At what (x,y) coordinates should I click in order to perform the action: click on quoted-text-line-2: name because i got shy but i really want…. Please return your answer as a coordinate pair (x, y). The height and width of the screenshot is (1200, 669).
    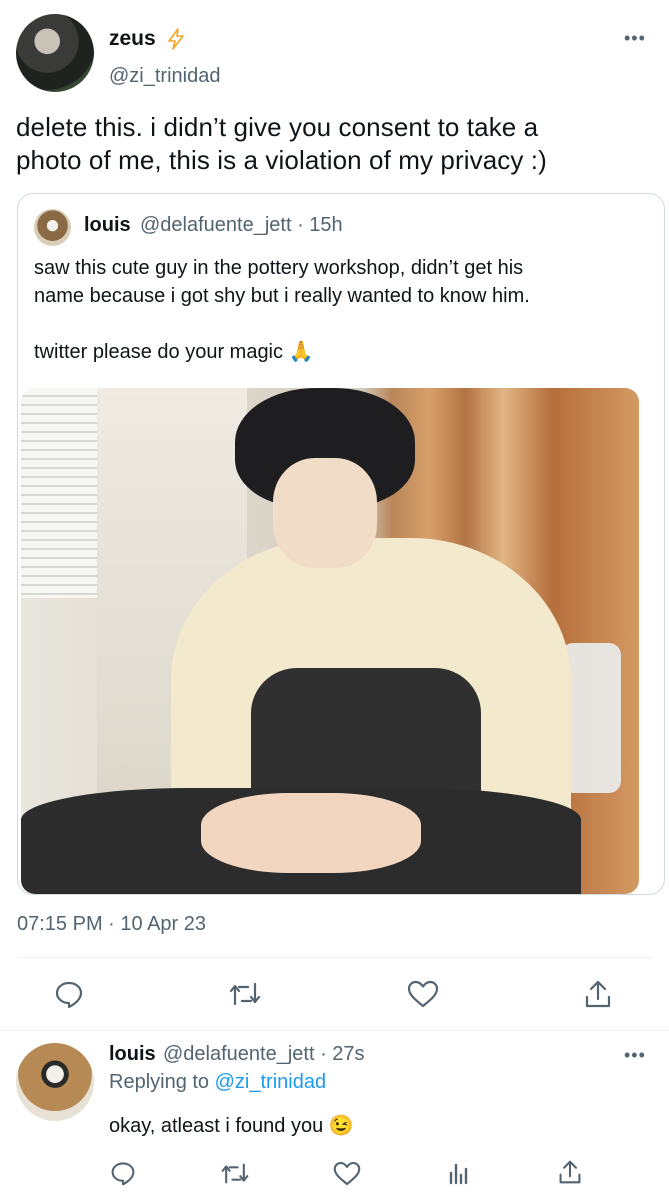
    Looking at the image, I should click on (282, 296).